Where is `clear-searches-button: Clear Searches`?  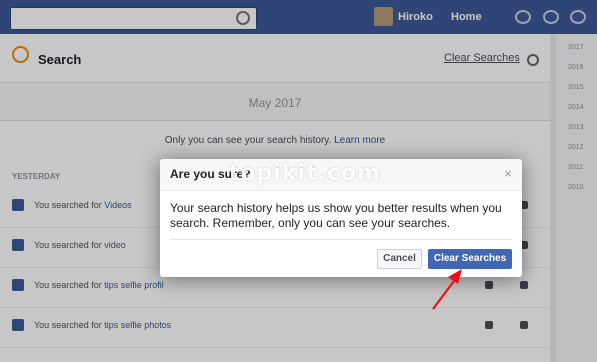
clear-searches-button: Clear Searches is located at coordinates (470, 259).